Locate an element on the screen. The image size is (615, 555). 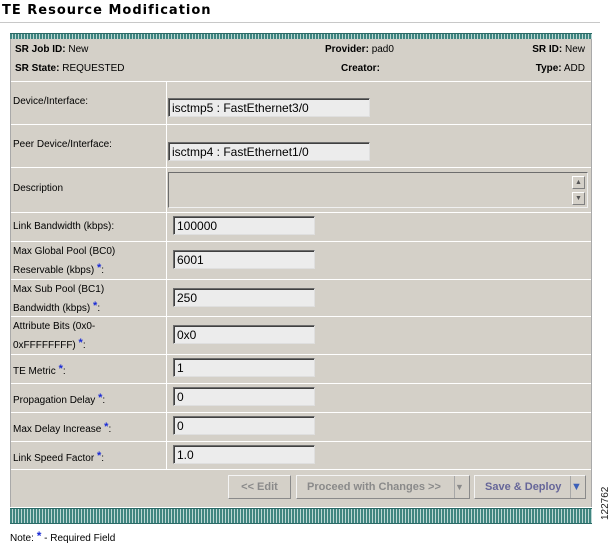
max-sub-pool-label: Max Sub Pool (BC1) Bandwidth (kbps) *: is located at coordinates (59, 299).